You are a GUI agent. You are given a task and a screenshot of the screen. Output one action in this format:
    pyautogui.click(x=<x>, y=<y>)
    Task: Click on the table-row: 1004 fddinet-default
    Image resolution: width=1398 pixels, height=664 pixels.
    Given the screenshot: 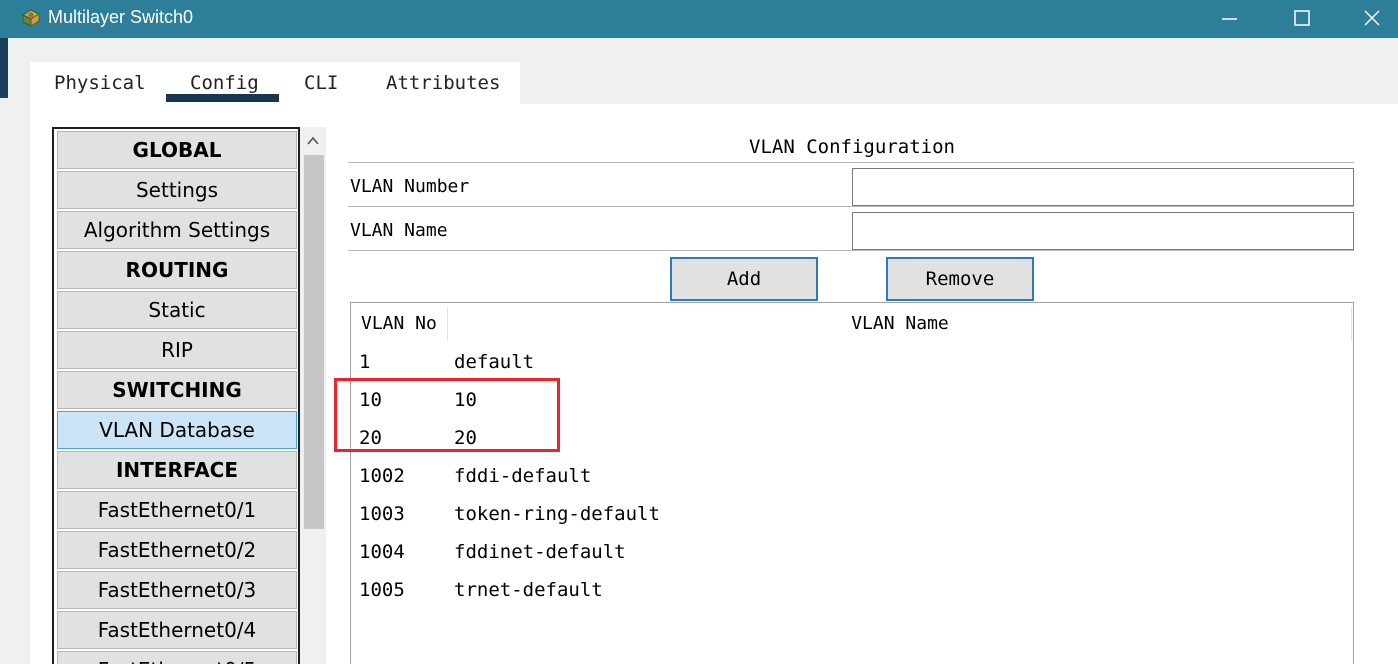 What is the action you would take?
    pyautogui.click(x=851, y=552)
    